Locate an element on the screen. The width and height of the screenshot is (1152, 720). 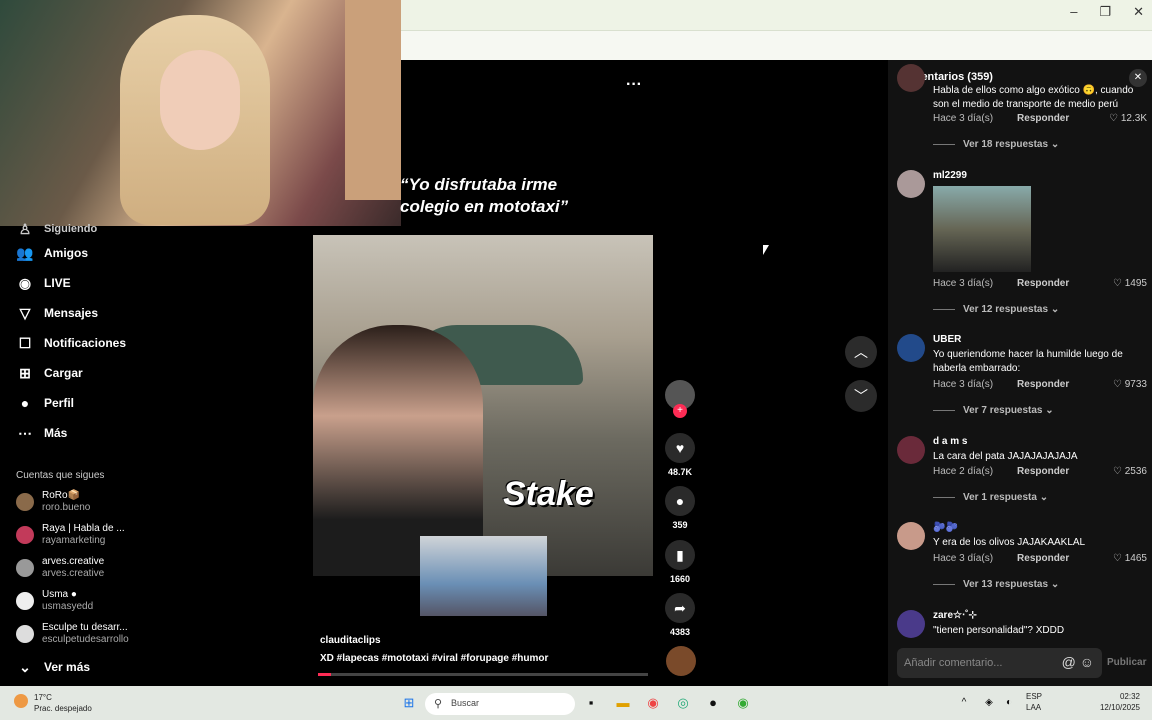
sidebar-item-label: Más is located at coordinates (56, 433).